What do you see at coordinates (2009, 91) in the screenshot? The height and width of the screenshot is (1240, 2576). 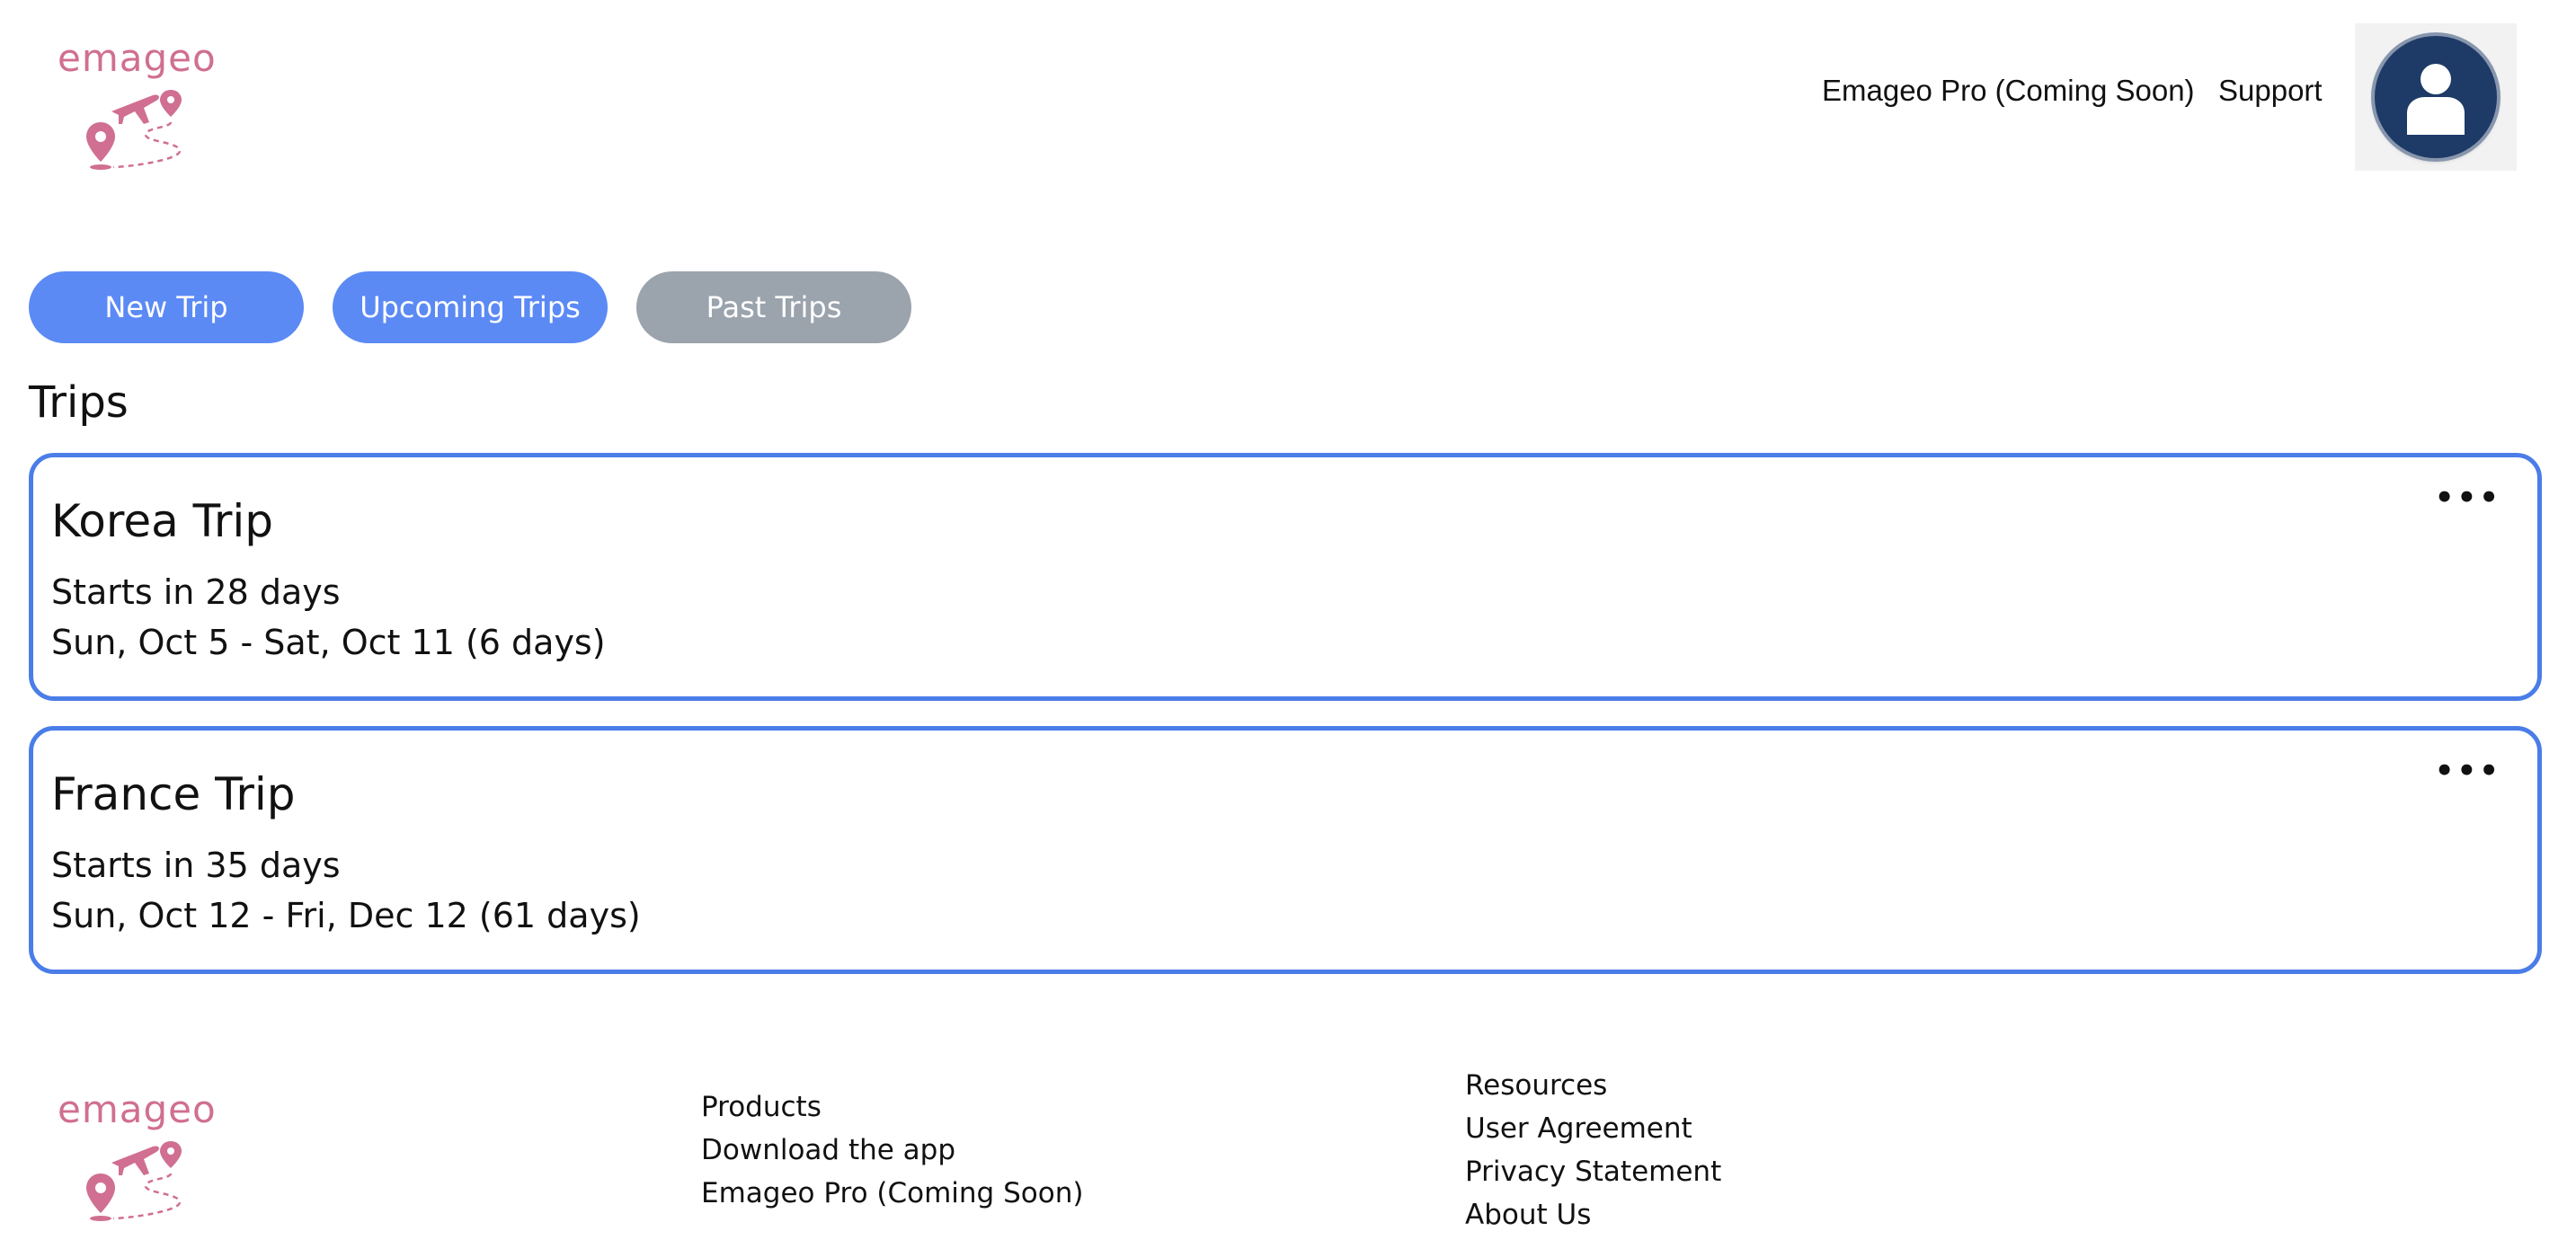 I see `nav-emageo-pro: Emageo Pro (Coming Soon)` at bounding box center [2009, 91].